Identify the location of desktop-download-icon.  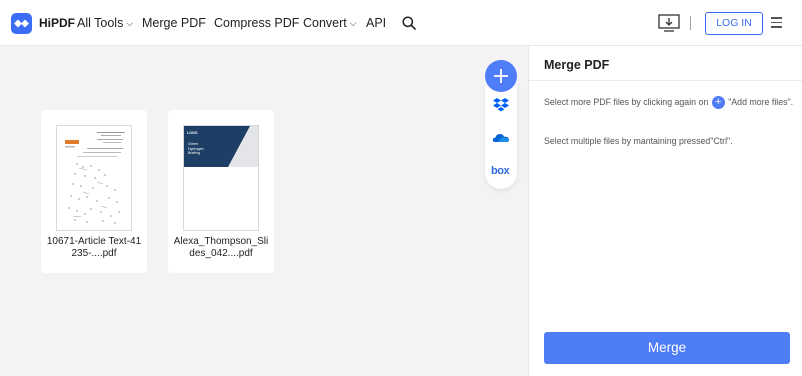
(669, 23).